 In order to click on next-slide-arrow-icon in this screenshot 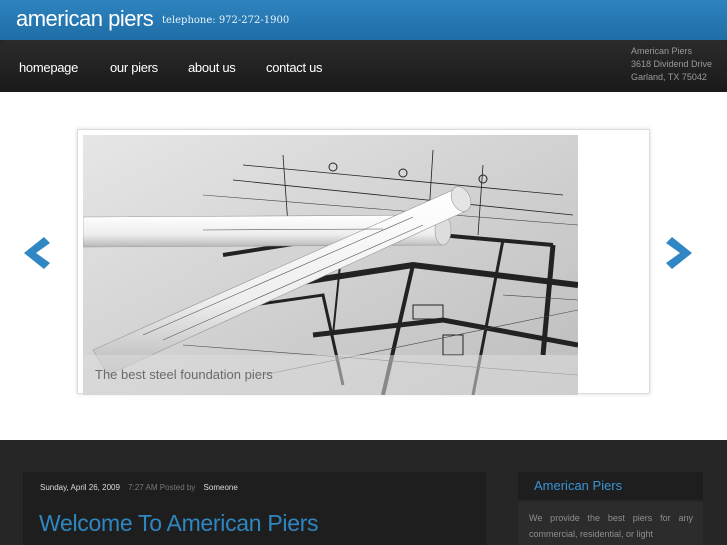, I will do `click(680, 253)`.